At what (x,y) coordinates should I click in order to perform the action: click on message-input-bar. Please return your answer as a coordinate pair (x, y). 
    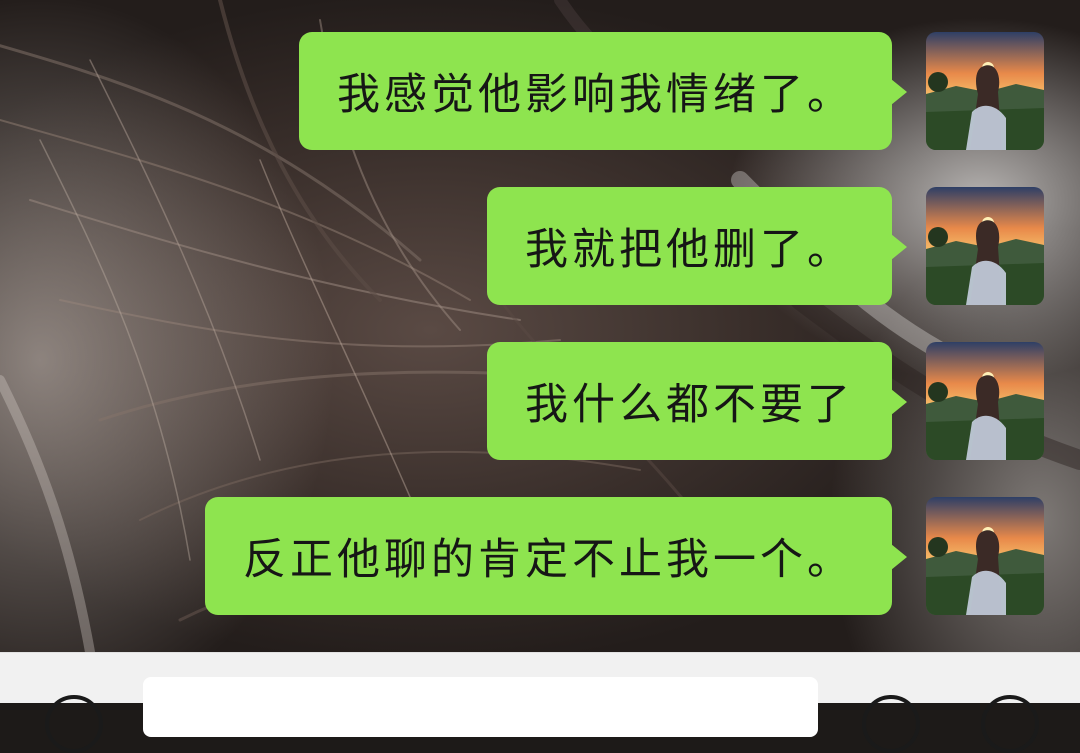
    Looking at the image, I should click on (540, 702).